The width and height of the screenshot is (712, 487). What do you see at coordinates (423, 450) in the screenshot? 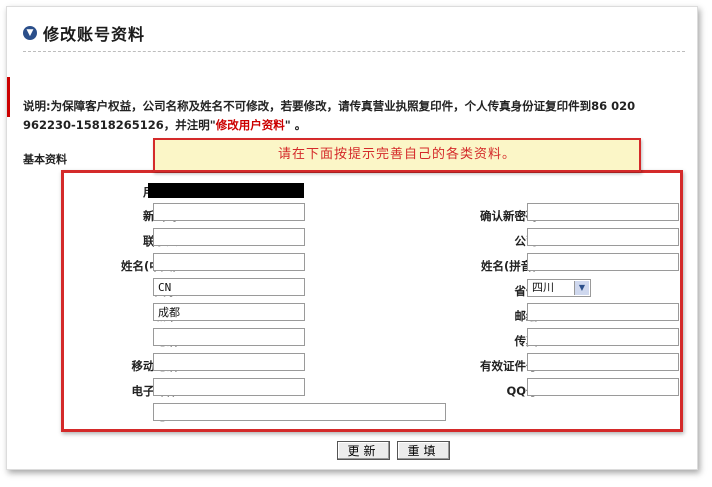
I see `reset-button: 重填` at bounding box center [423, 450].